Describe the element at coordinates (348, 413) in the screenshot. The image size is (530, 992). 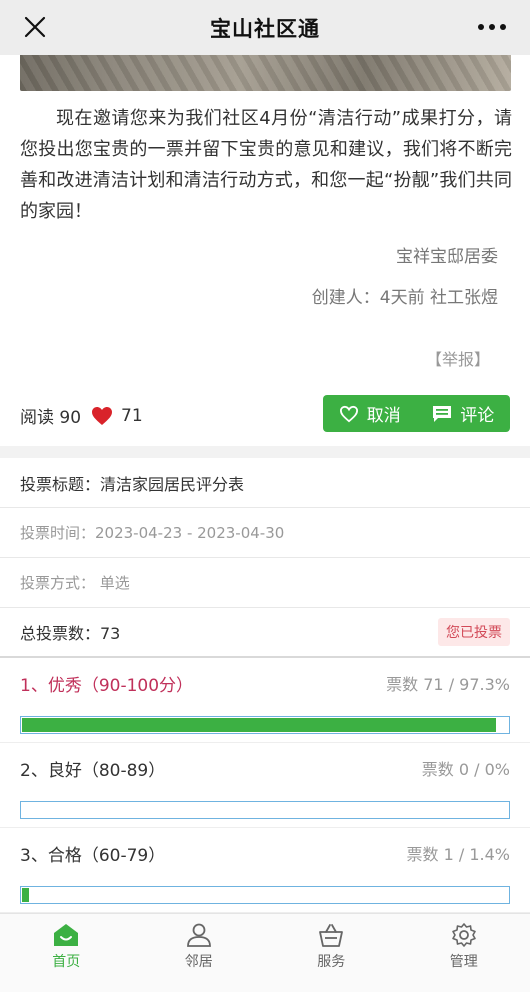
I see `heart-outline-icon` at that location.